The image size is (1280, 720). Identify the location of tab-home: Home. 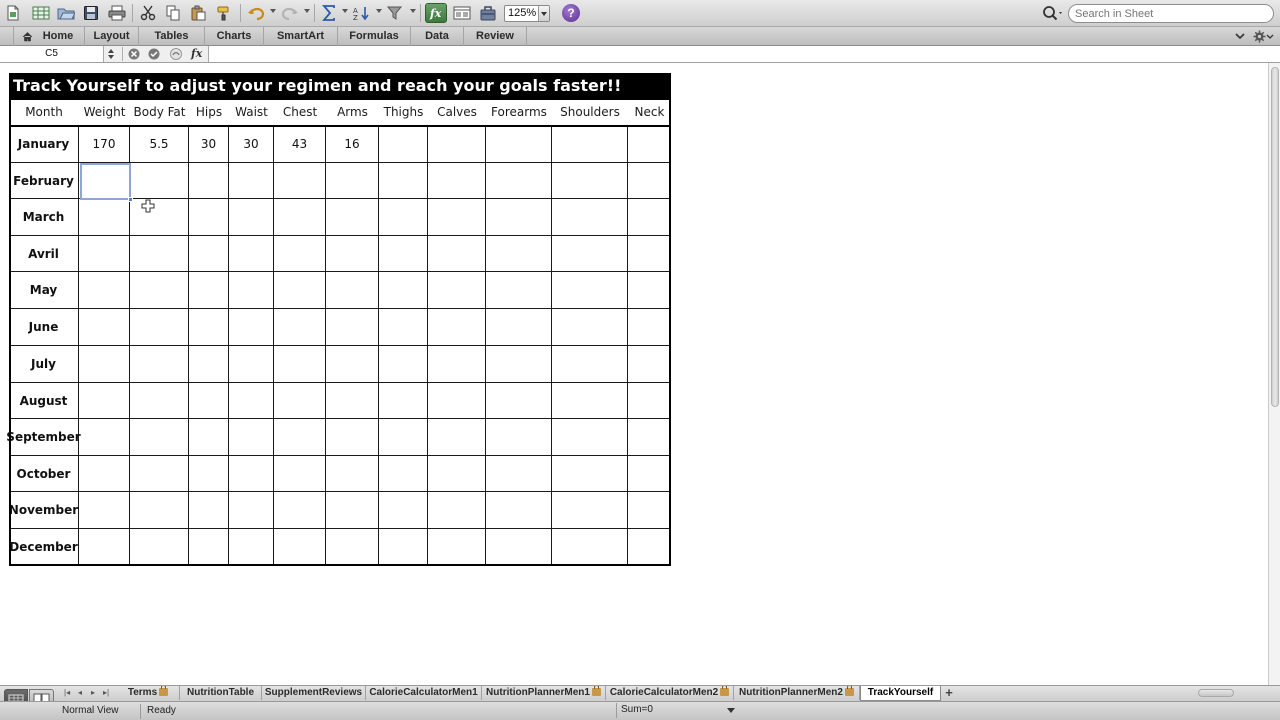
(49, 36).